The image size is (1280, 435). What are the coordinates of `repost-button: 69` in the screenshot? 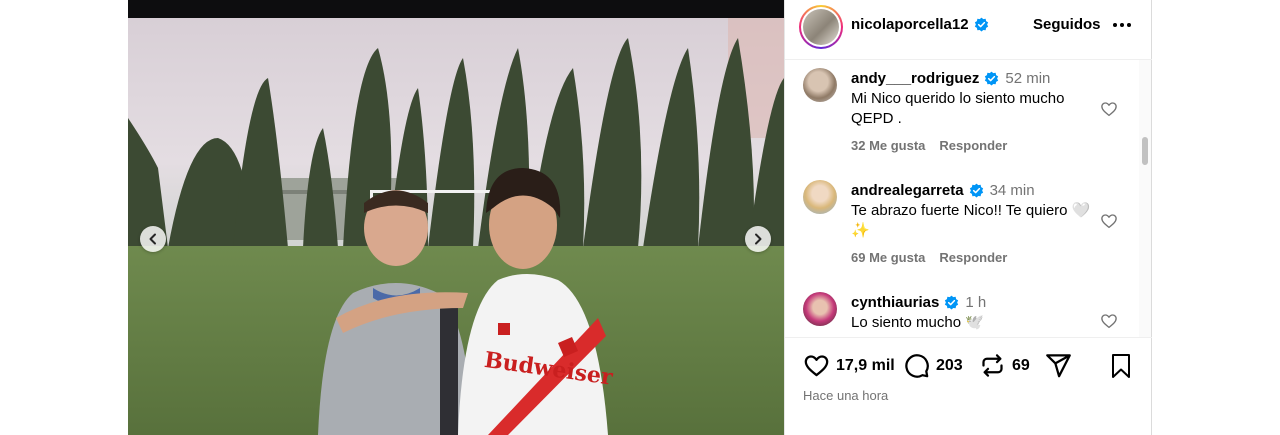 It's located at (1004, 365).